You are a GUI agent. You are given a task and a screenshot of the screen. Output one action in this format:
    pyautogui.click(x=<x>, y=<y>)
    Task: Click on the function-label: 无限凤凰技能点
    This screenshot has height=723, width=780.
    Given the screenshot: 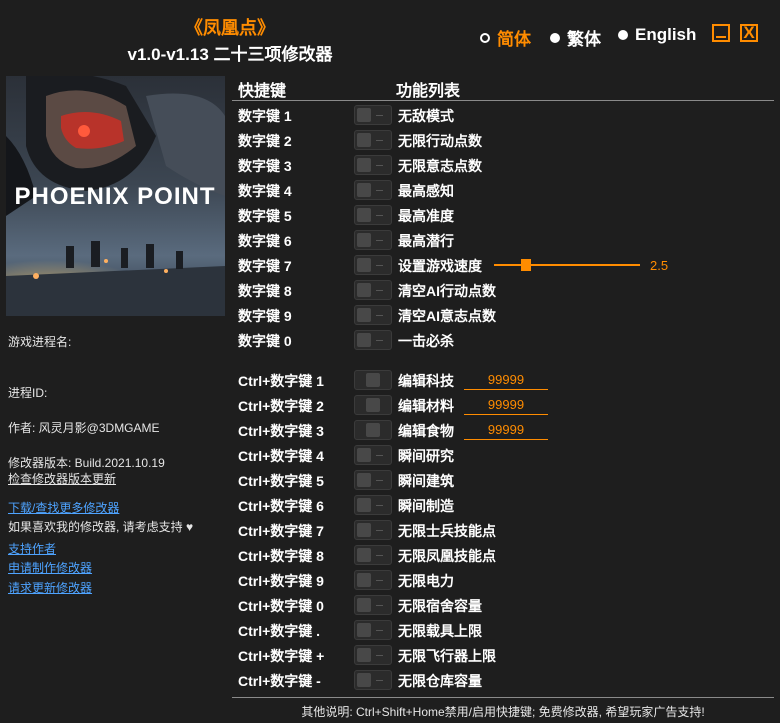 What is the action you would take?
    pyautogui.click(x=447, y=556)
    